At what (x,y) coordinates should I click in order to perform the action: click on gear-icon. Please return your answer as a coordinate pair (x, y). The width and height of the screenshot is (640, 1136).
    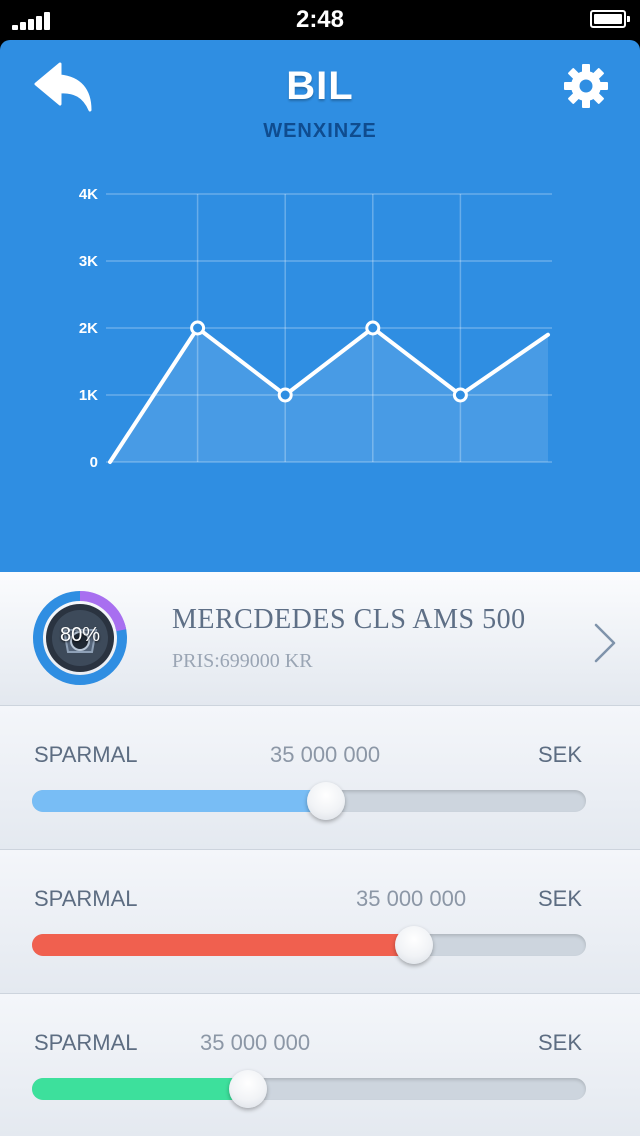
    Looking at the image, I should click on (586, 86).